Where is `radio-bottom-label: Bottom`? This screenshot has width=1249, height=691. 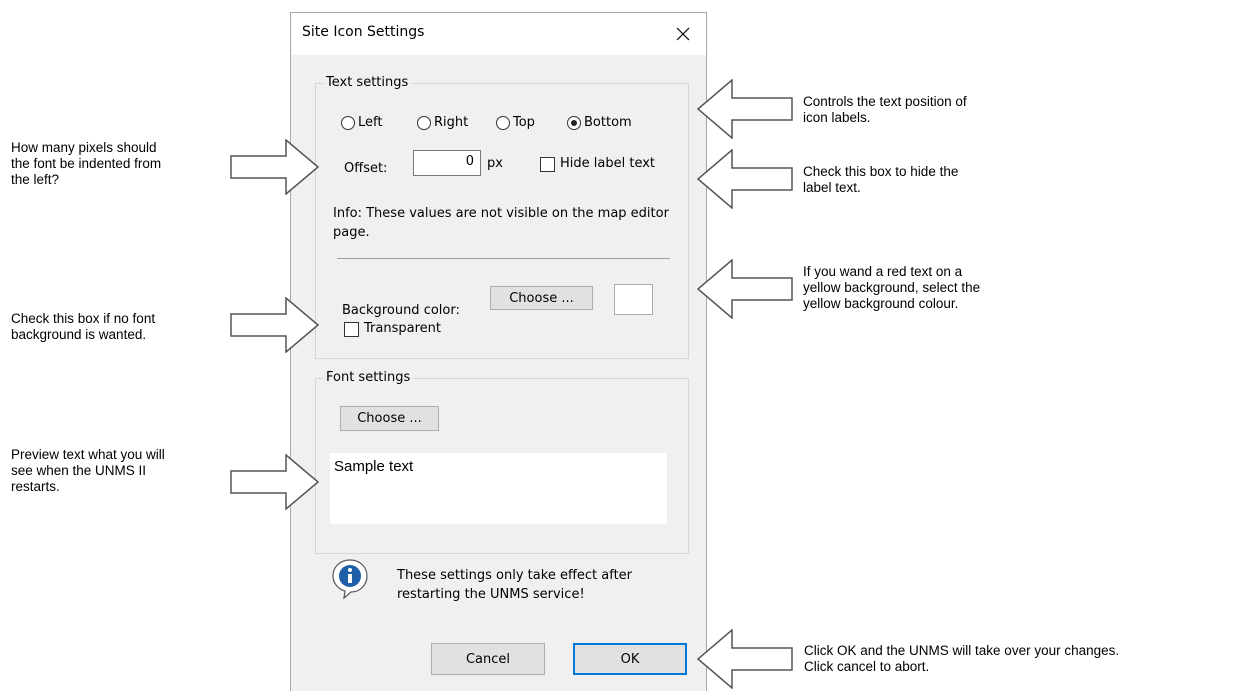 radio-bottom-label: Bottom is located at coordinates (608, 122).